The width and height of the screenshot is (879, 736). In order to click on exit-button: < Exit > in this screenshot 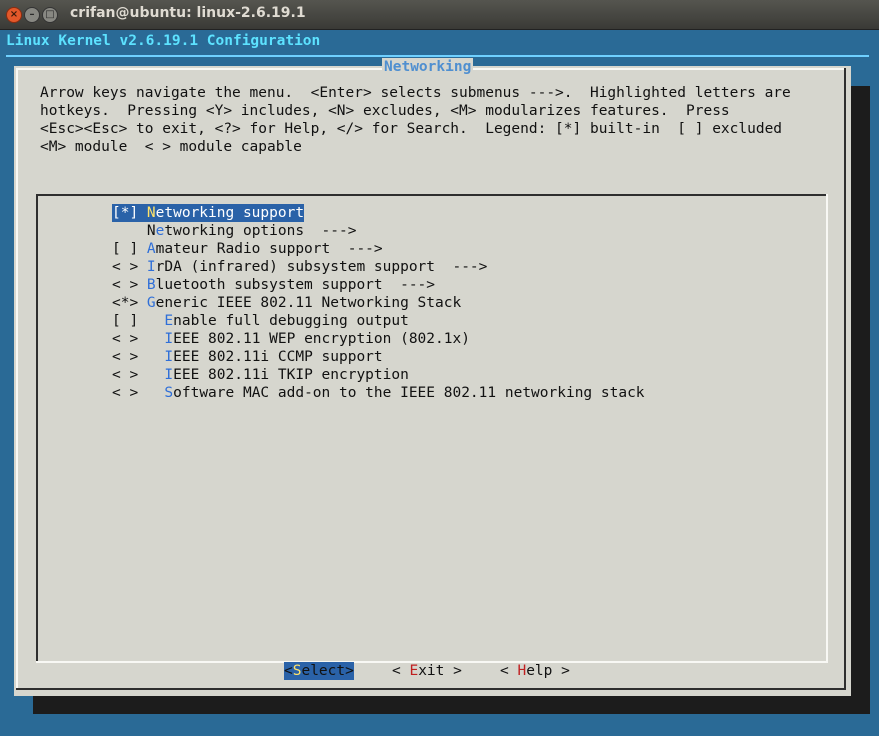, I will do `click(427, 671)`.